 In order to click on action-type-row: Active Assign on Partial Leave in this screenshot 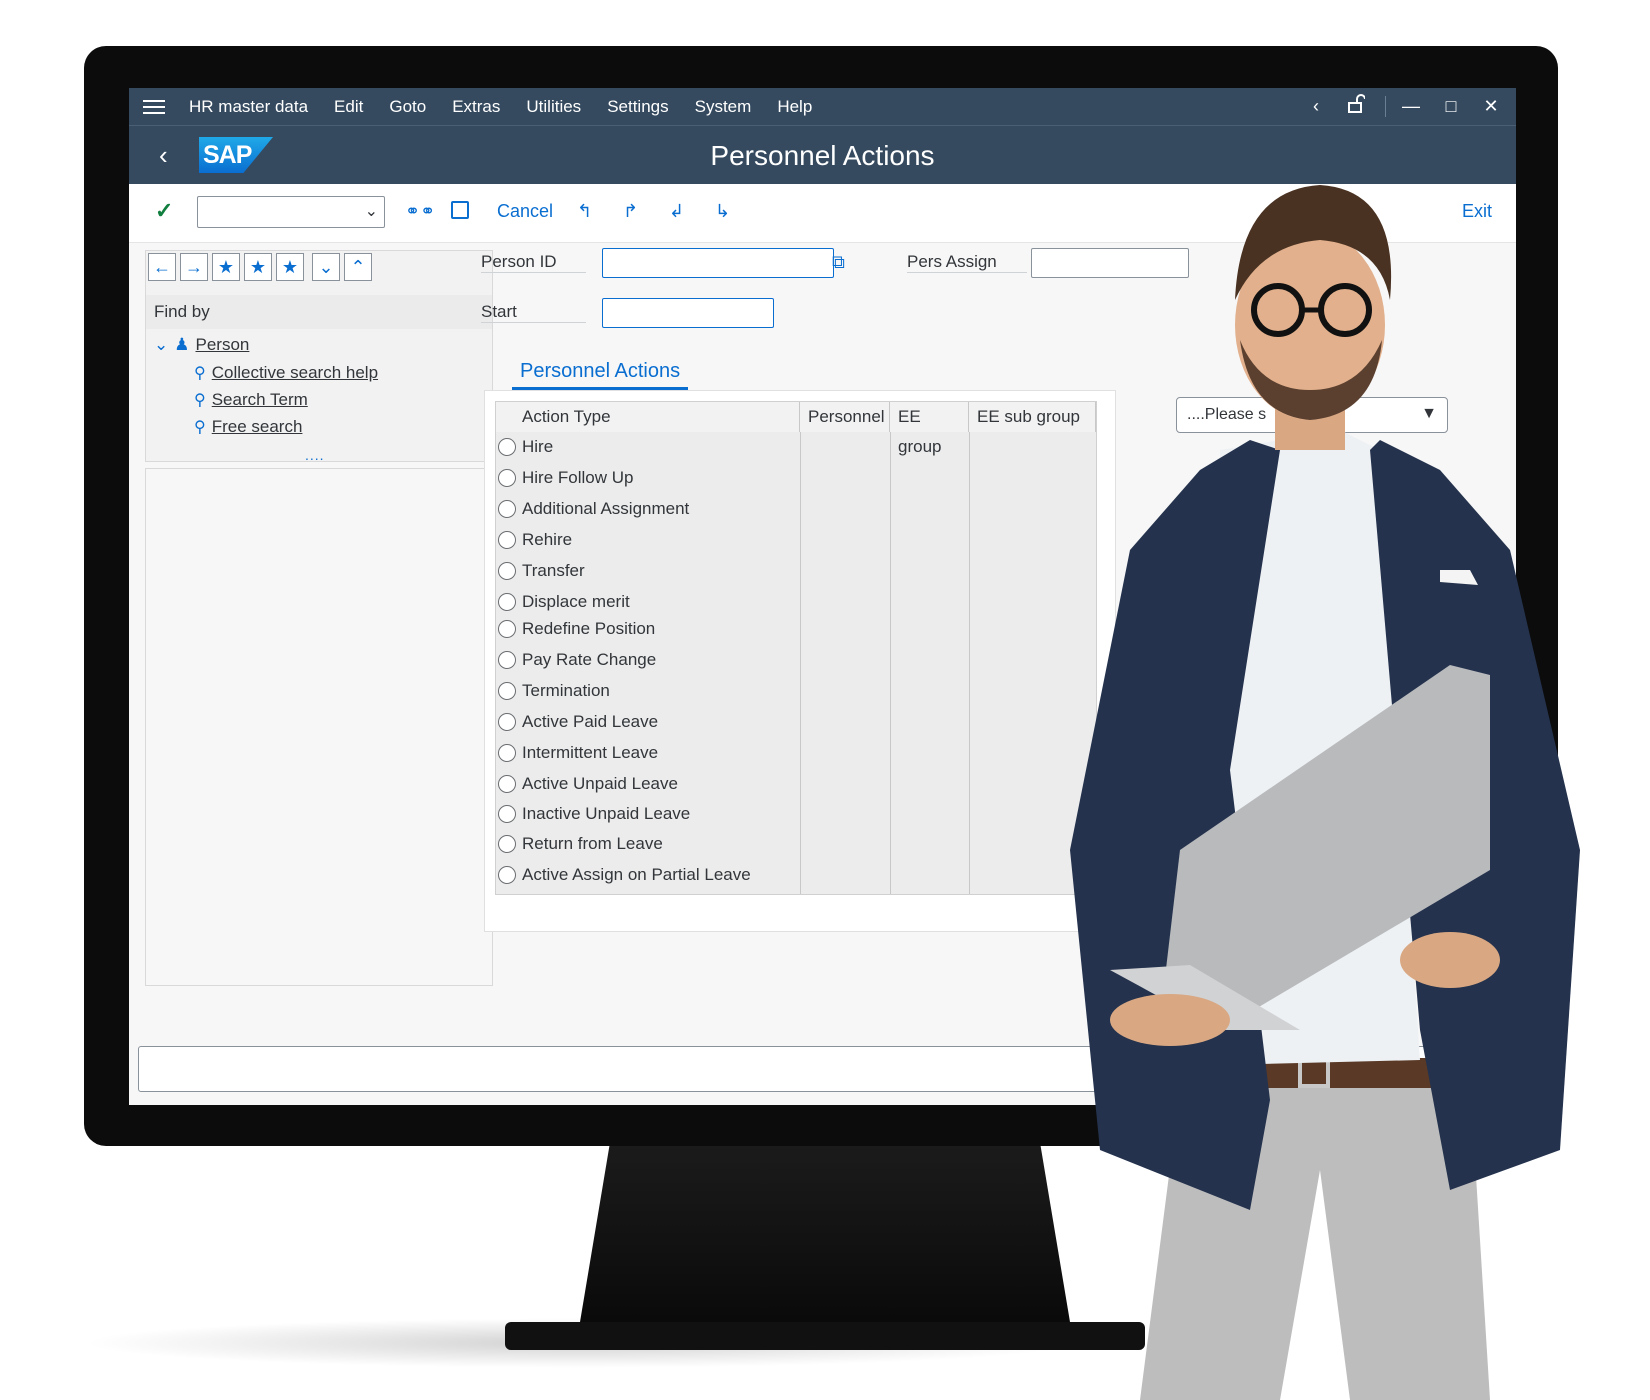, I will do `click(624, 875)`.